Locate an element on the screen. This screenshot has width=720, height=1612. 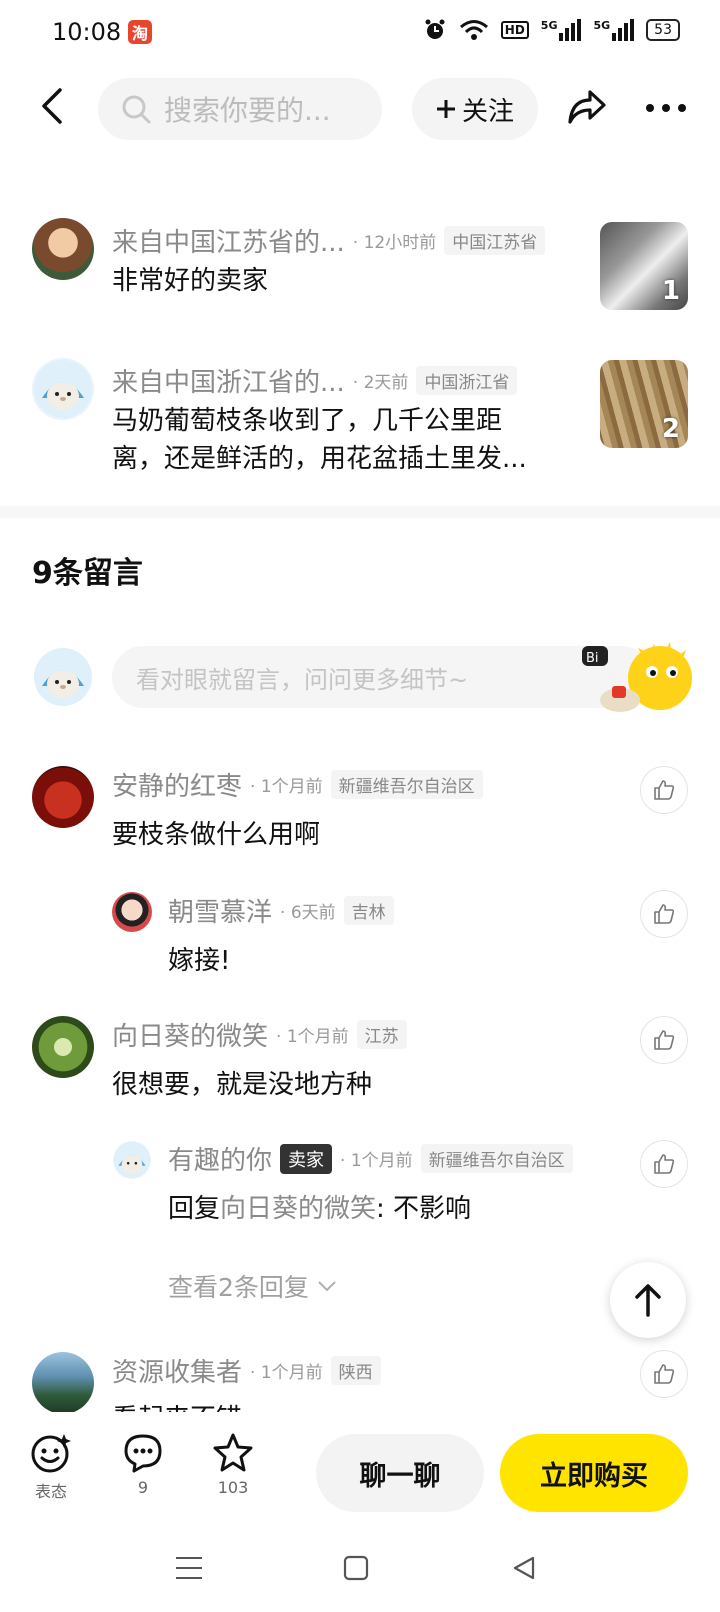
back-arrow-icon is located at coordinates (54, 106).